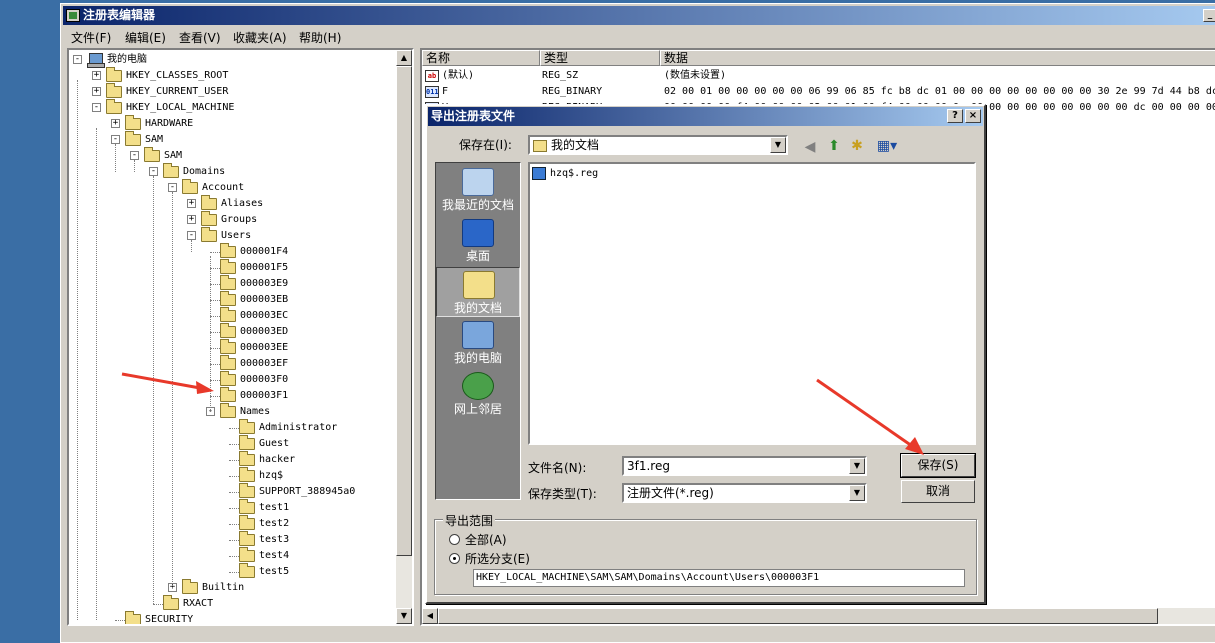 The width and height of the screenshot is (1215, 643). I want to click on tree-node: + Aliases, so click(234, 203).